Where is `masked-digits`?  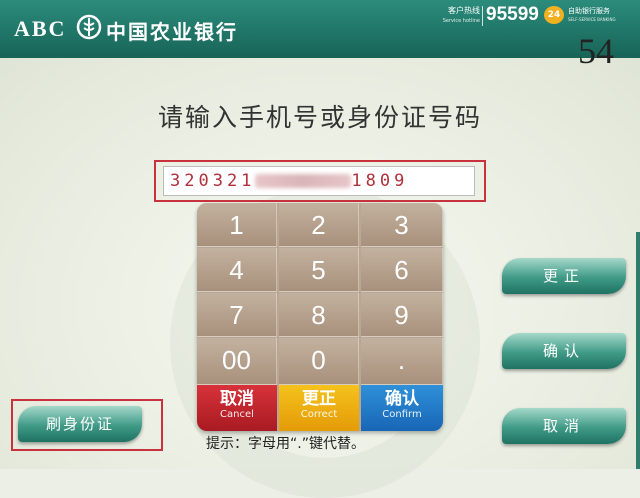 masked-digits is located at coordinates (303, 181).